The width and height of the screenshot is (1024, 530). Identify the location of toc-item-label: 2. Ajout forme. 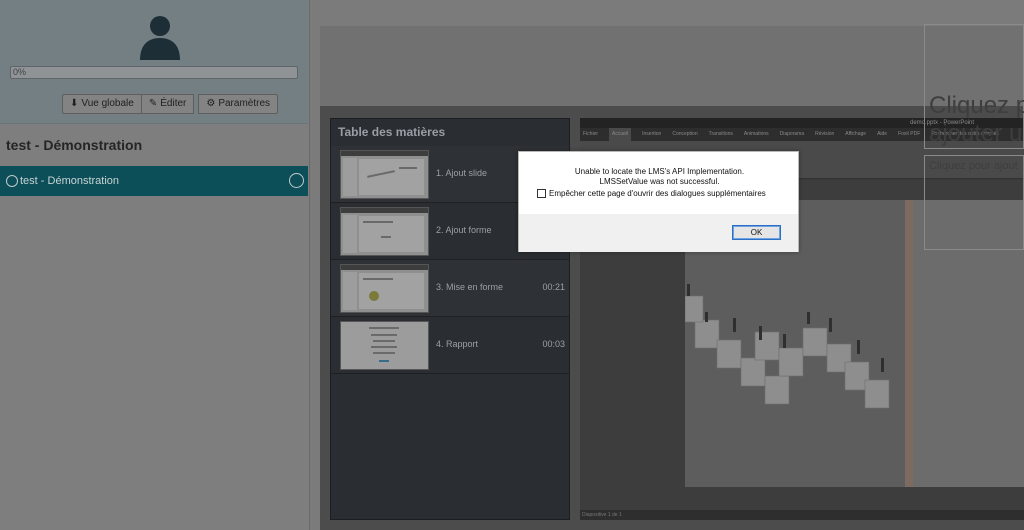
(464, 230).